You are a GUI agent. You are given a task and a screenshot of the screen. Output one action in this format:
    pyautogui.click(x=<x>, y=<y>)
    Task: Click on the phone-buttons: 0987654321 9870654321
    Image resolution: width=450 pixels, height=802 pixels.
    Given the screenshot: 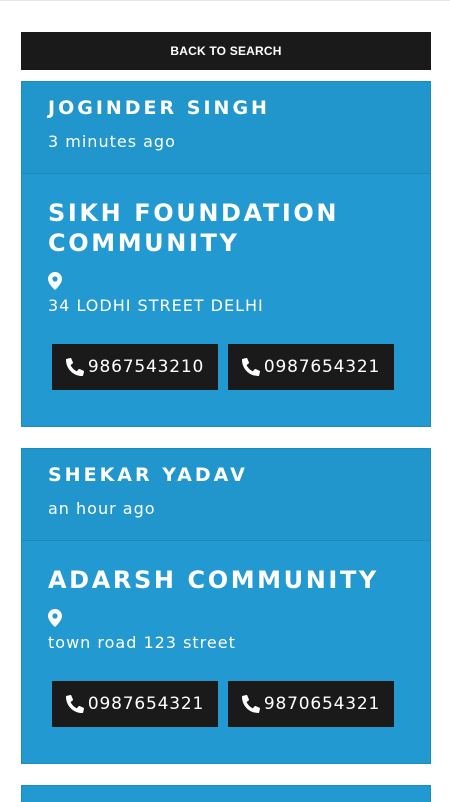 What is the action you would take?
    pyautogui.click(x=241, y=704)
    